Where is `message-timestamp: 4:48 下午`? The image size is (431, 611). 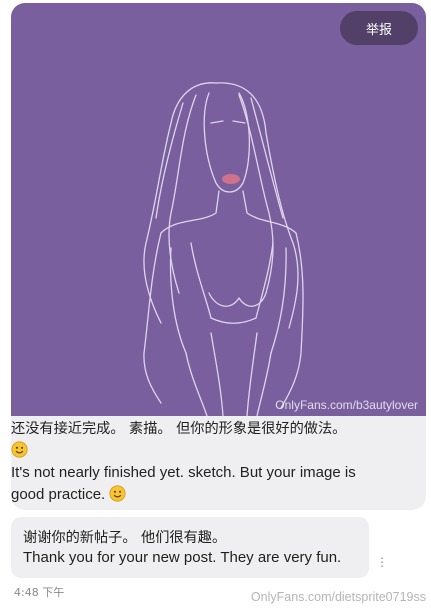
message-timestamp: 4:48 下午 is located at coordinates (39, 592).